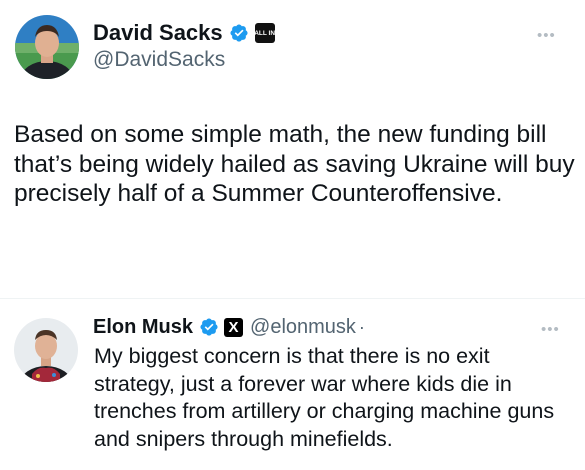  Describe the element at coordinates (159, 60) in the screenshot. I see `author-handle: @DavidSacks` at that location.